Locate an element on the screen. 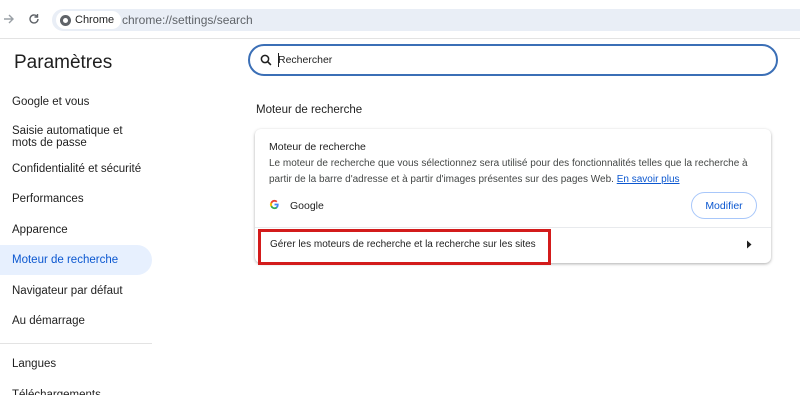  search-icon is located at coordinates (266, 60).